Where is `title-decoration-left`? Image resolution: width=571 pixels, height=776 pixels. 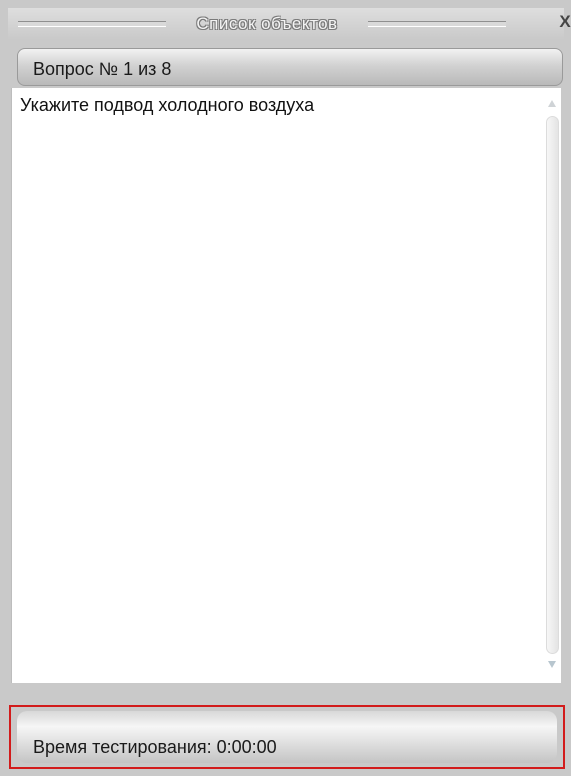 title-decoration-left is located at coordinates (92, 24).